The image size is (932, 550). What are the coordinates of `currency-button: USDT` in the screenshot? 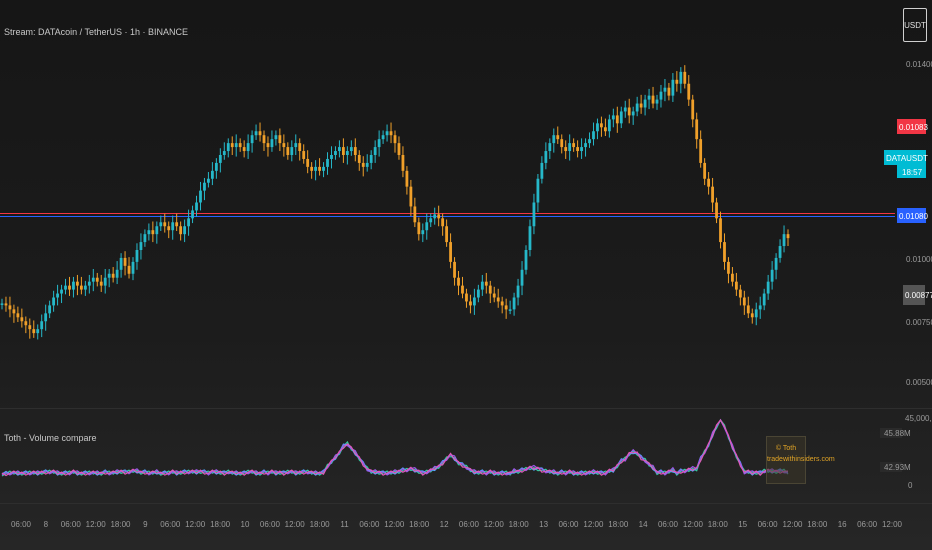 It's located at (915, 25).